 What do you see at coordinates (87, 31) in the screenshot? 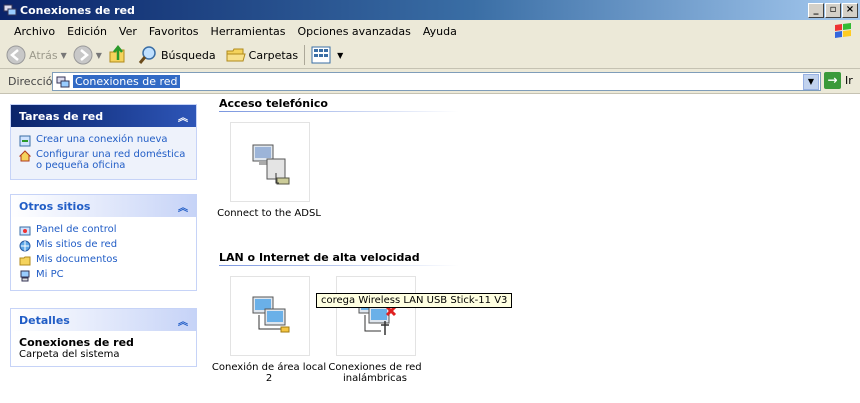
I see `menu-edicion: Edición` at bounding box center [87, 31].